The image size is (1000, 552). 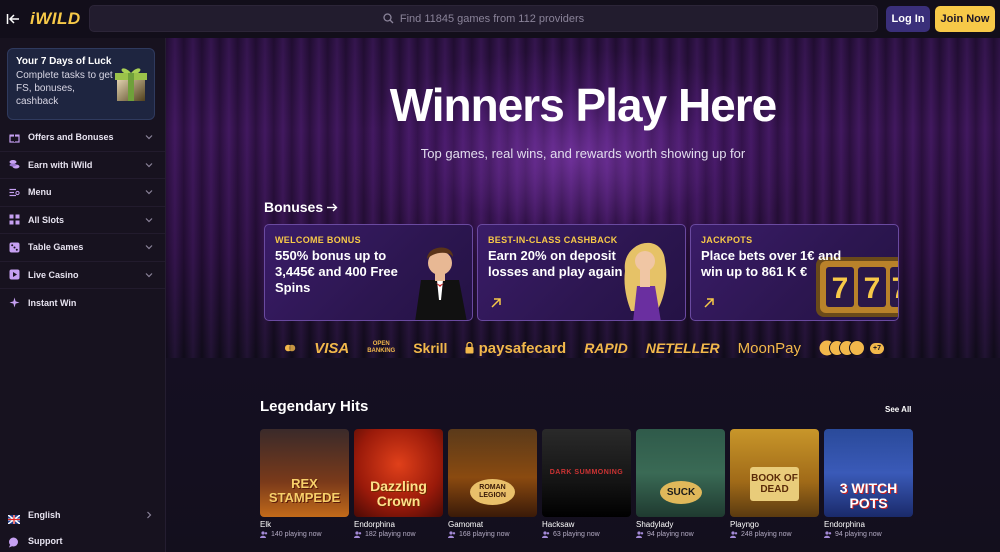 I want to click on site-logo: iWILD, so click(x=55, y=19).